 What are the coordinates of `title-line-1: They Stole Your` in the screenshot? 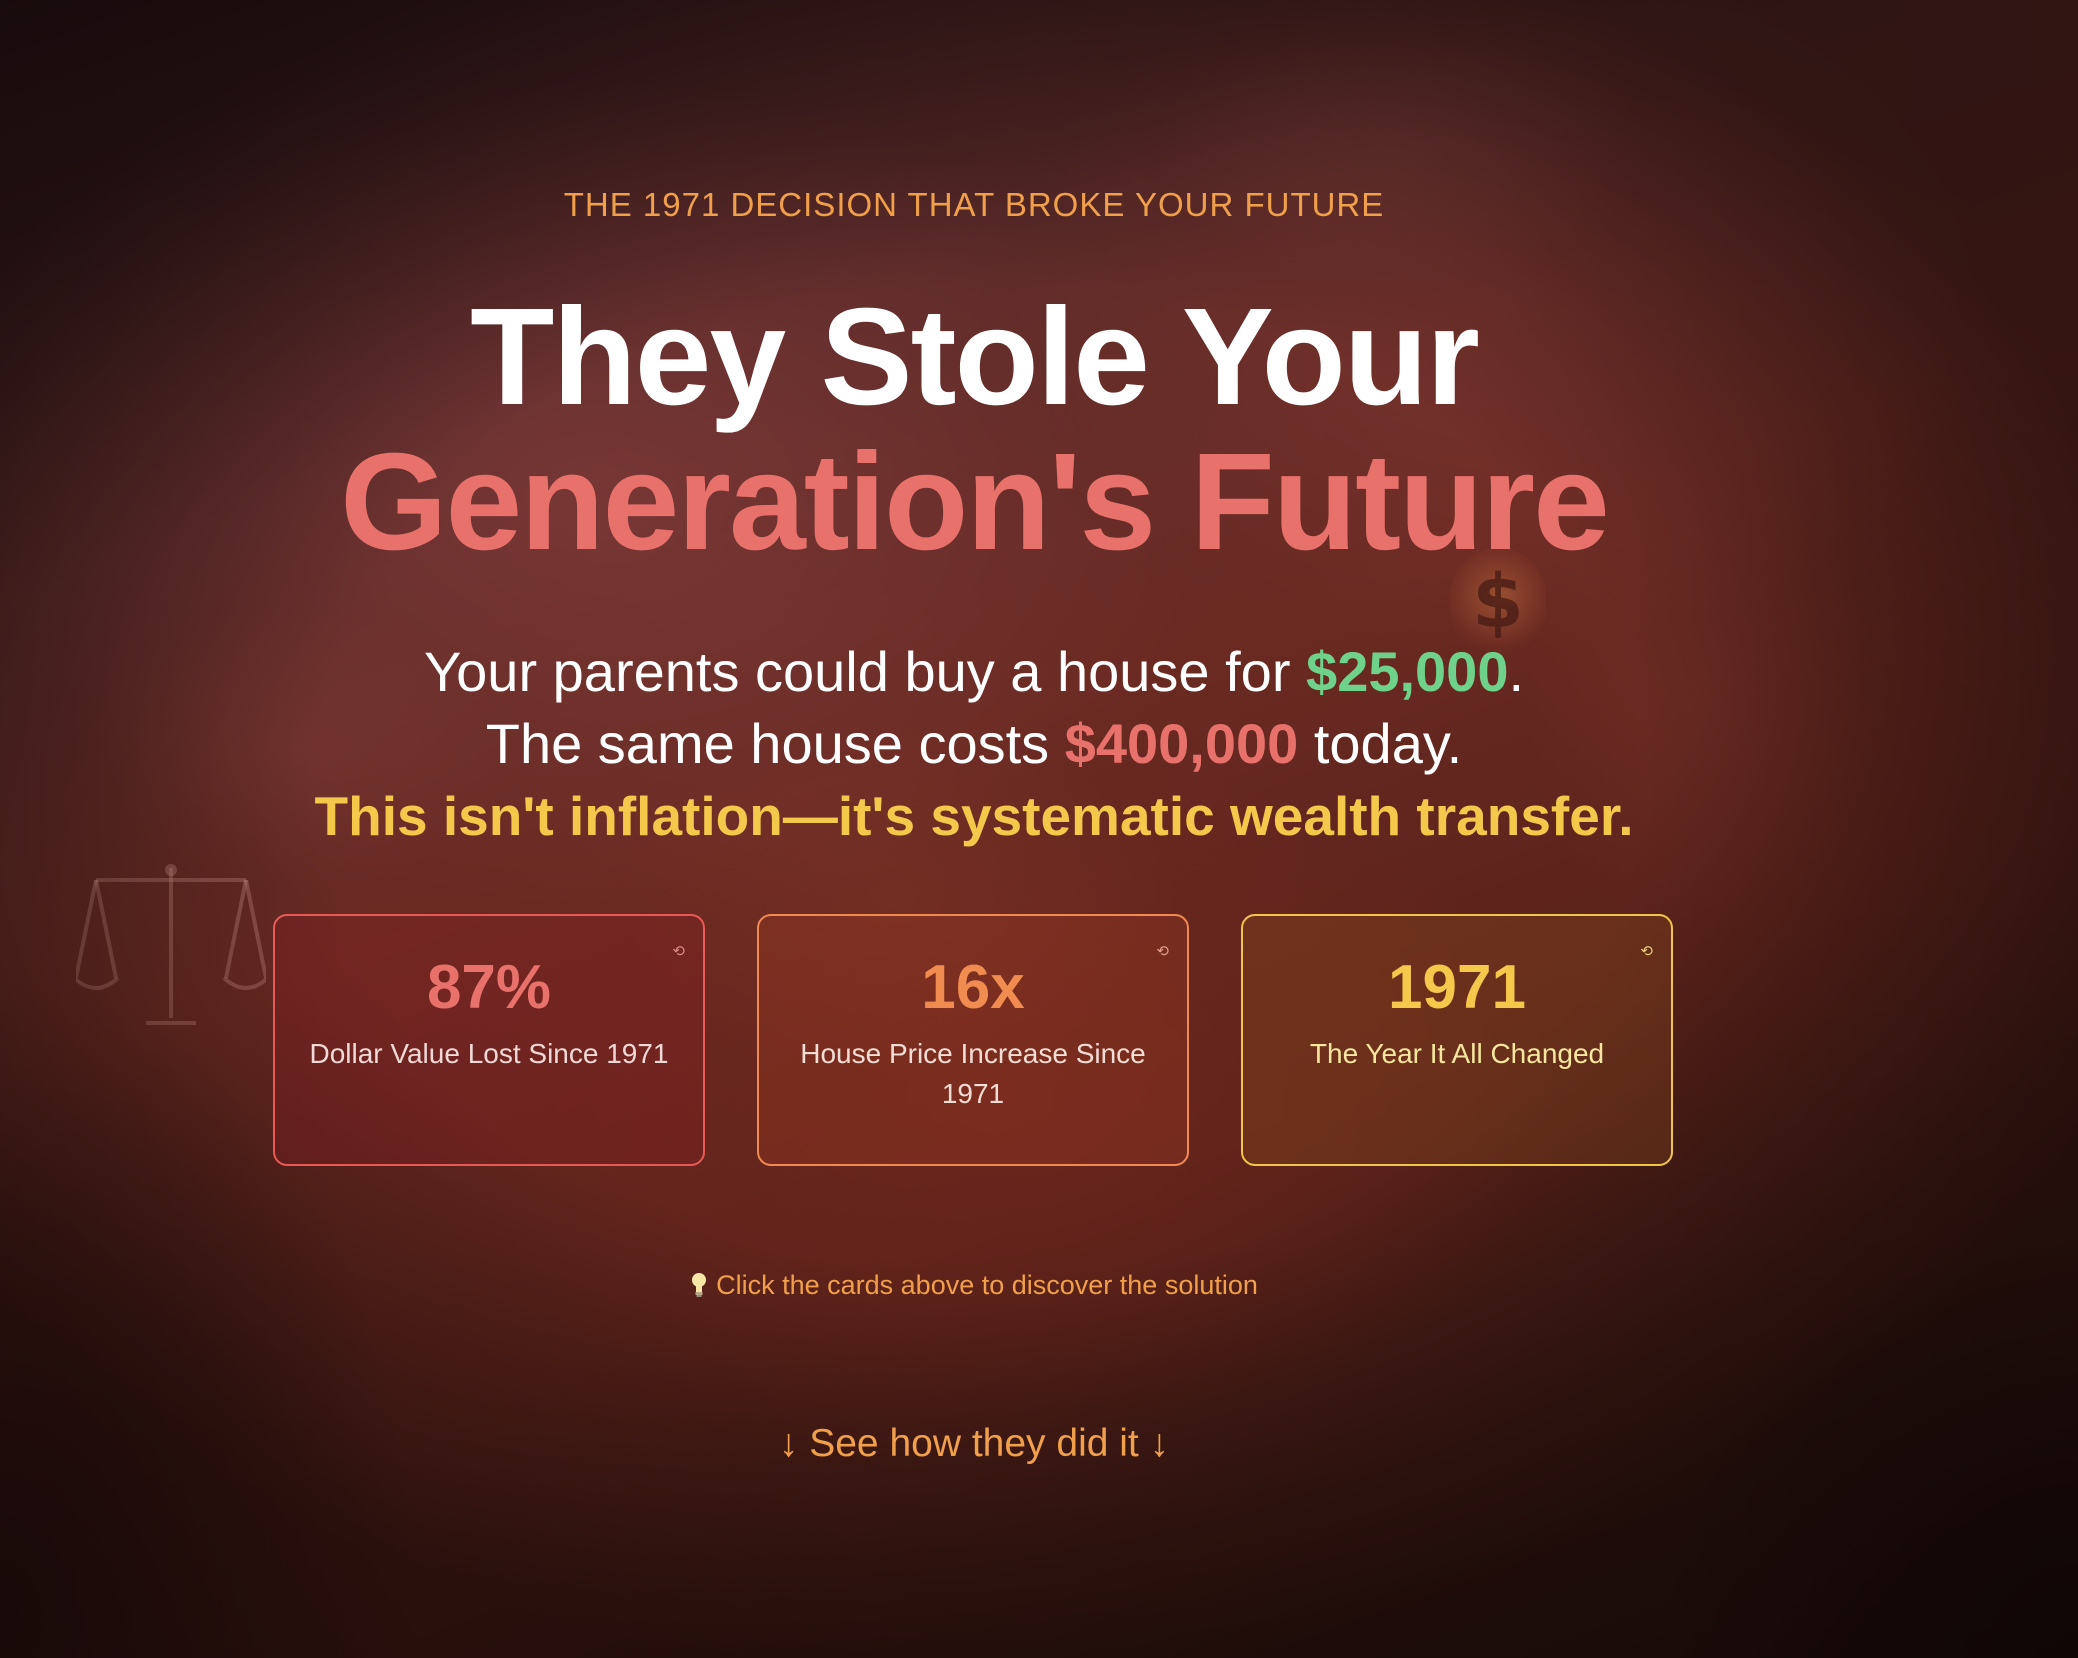 It's located at (975, 357).